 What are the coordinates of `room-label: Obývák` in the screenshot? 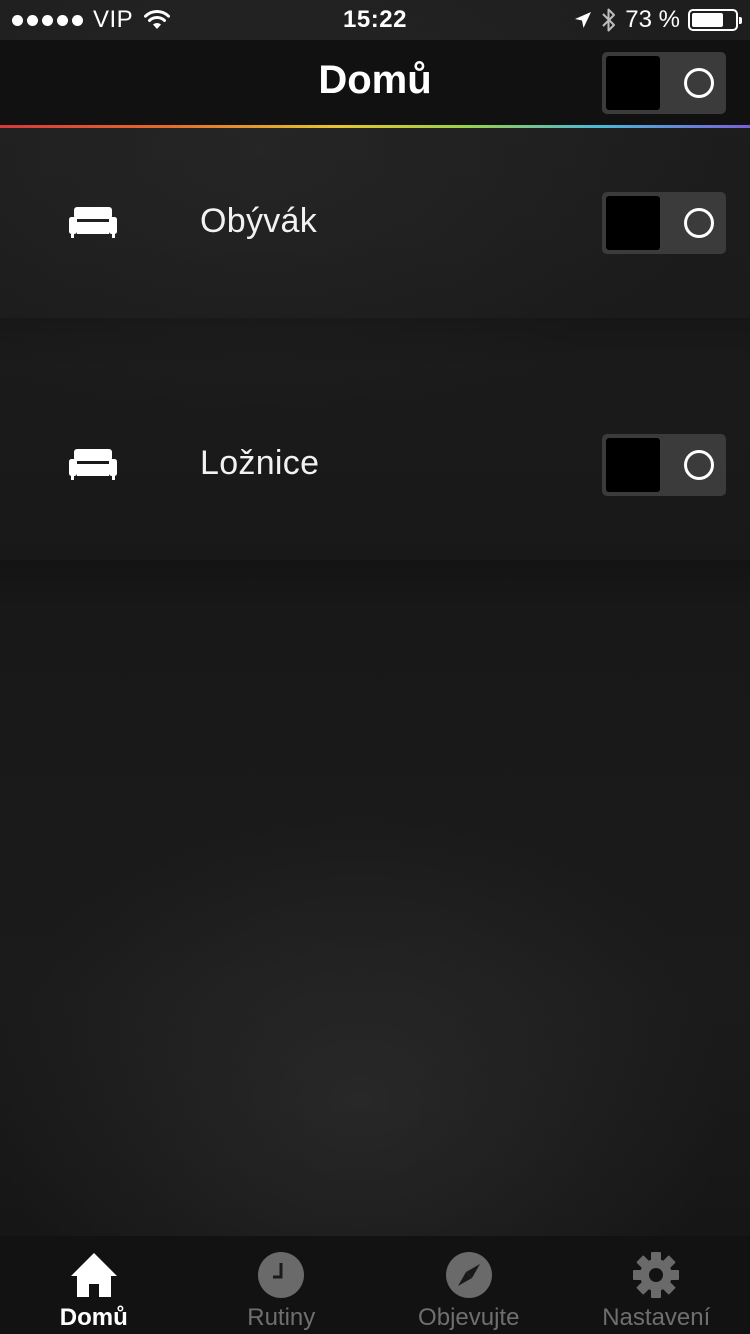 It's located at (259, 221).